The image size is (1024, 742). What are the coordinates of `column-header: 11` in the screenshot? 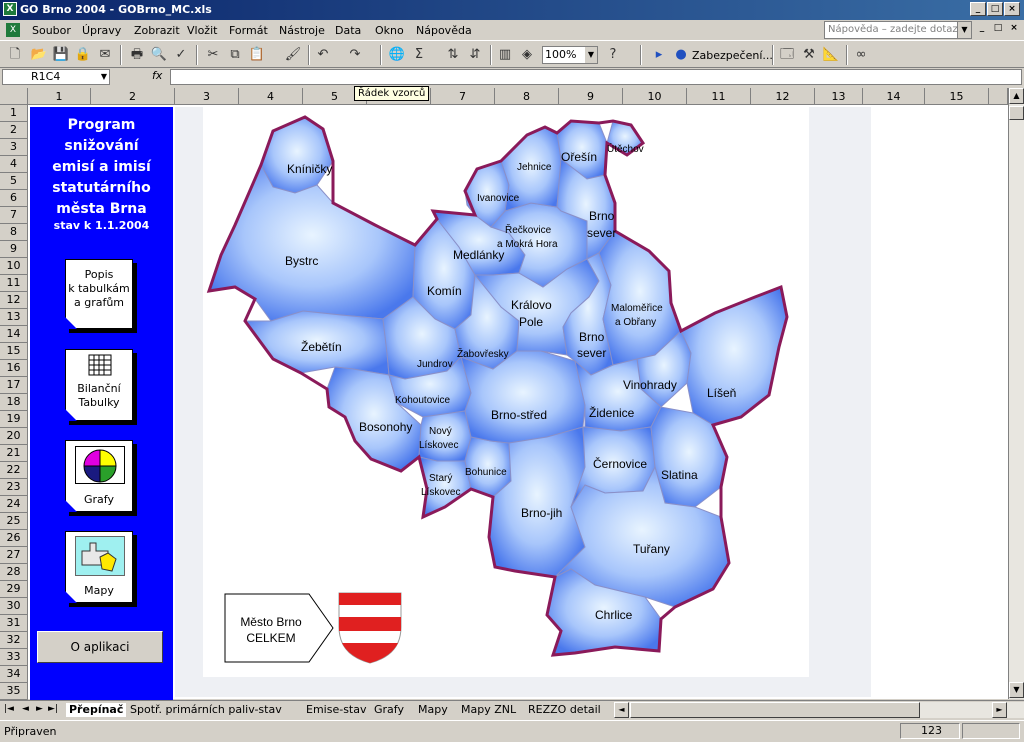 It's located at (719, 96).